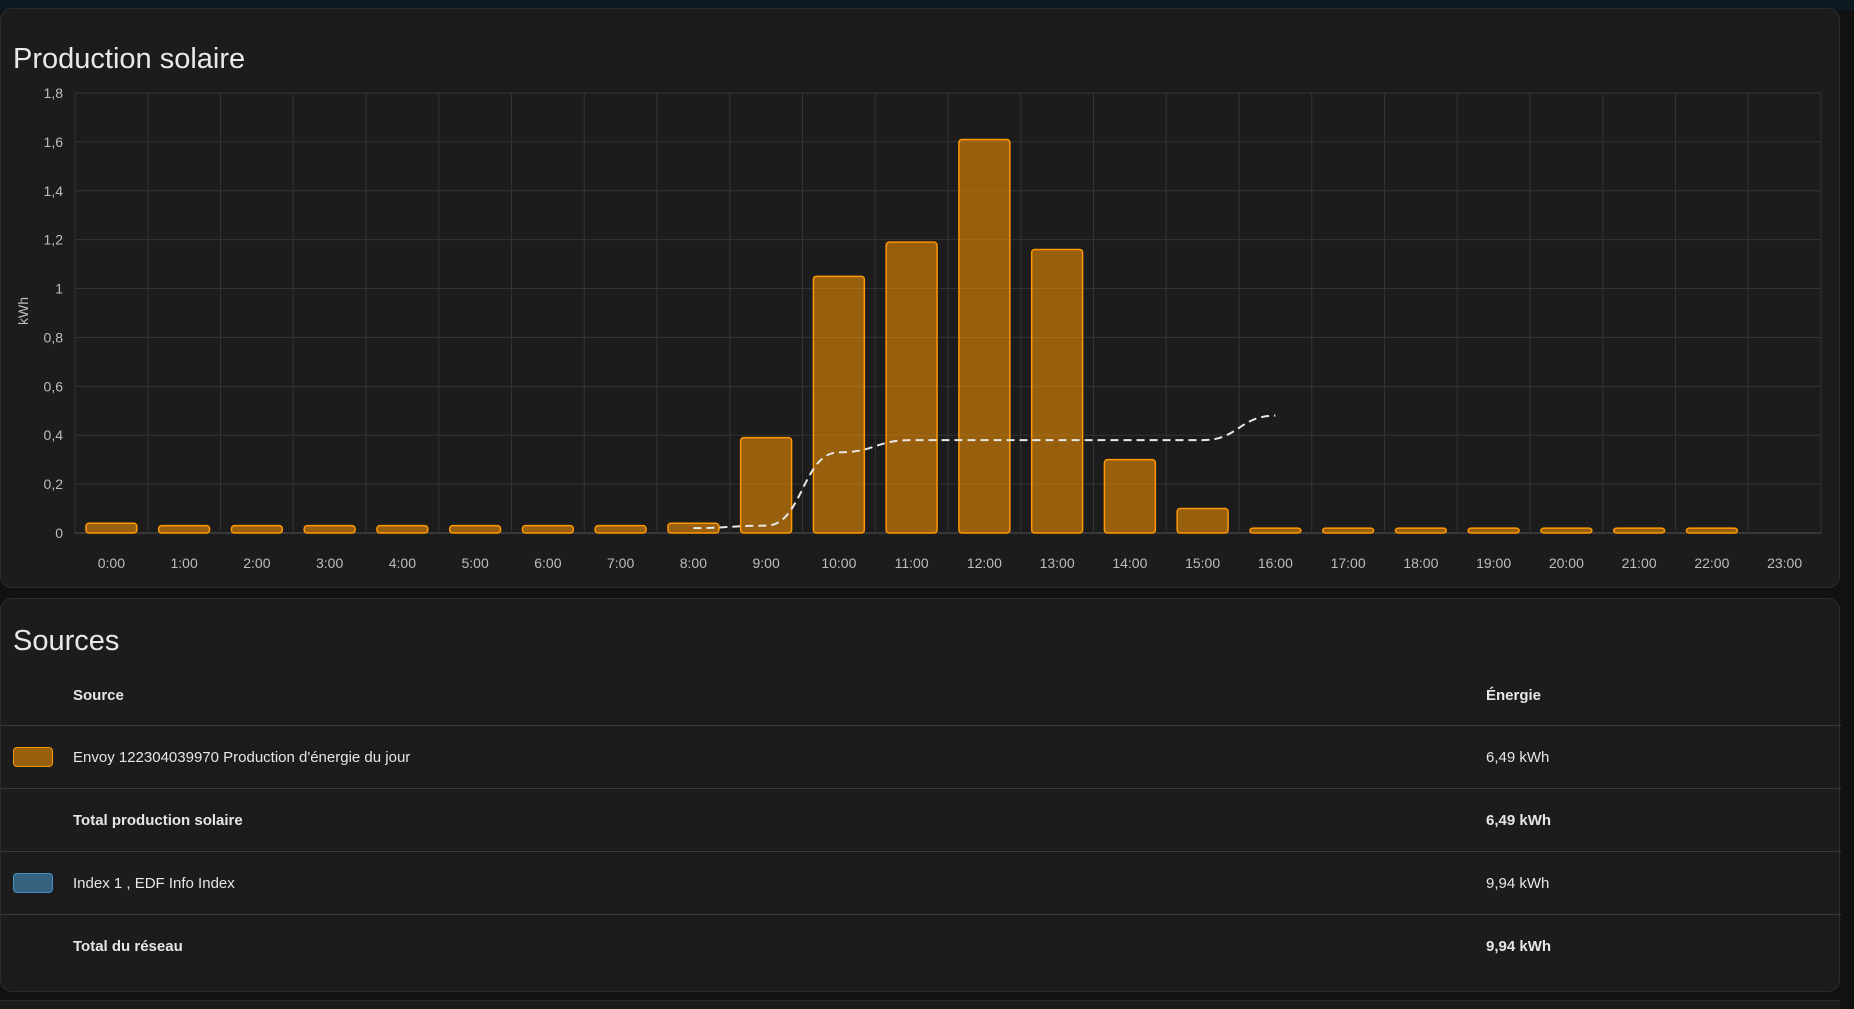 The image size is (1854, 1009). I want to click on x-tick-label: 8:00, so click(693, 563).